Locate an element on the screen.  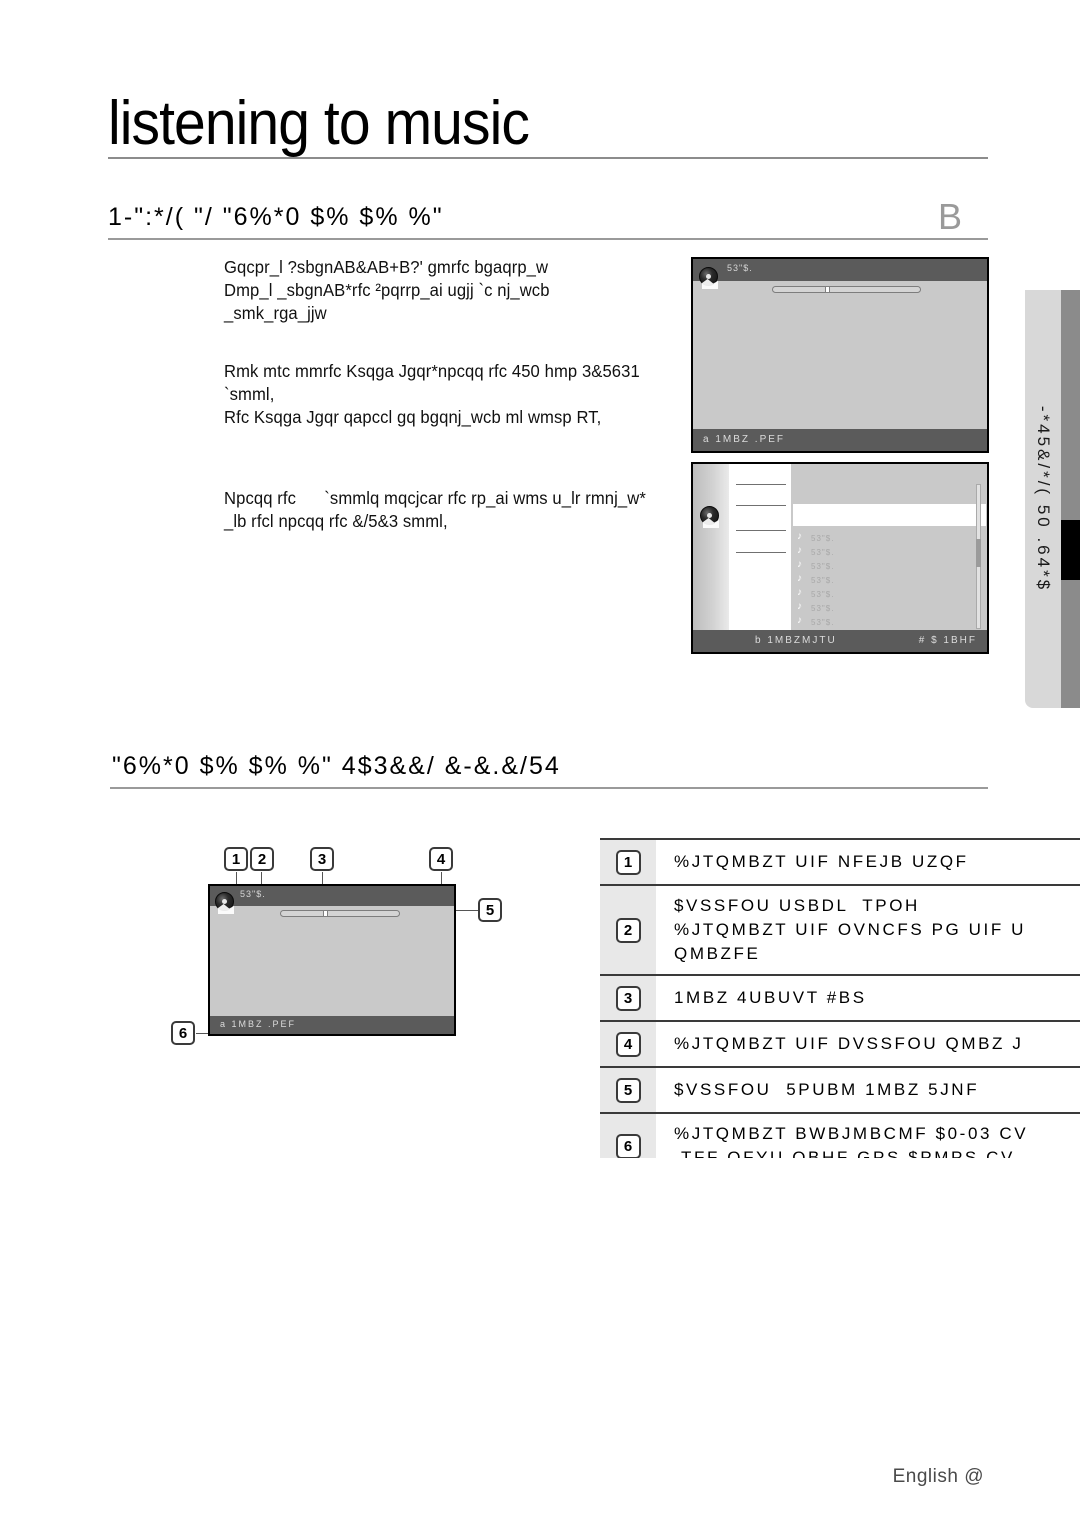
legend-row: 4 %JTQMBZT UIF DVSSFOU QMBZ J is located at coordinates (840, 1043).